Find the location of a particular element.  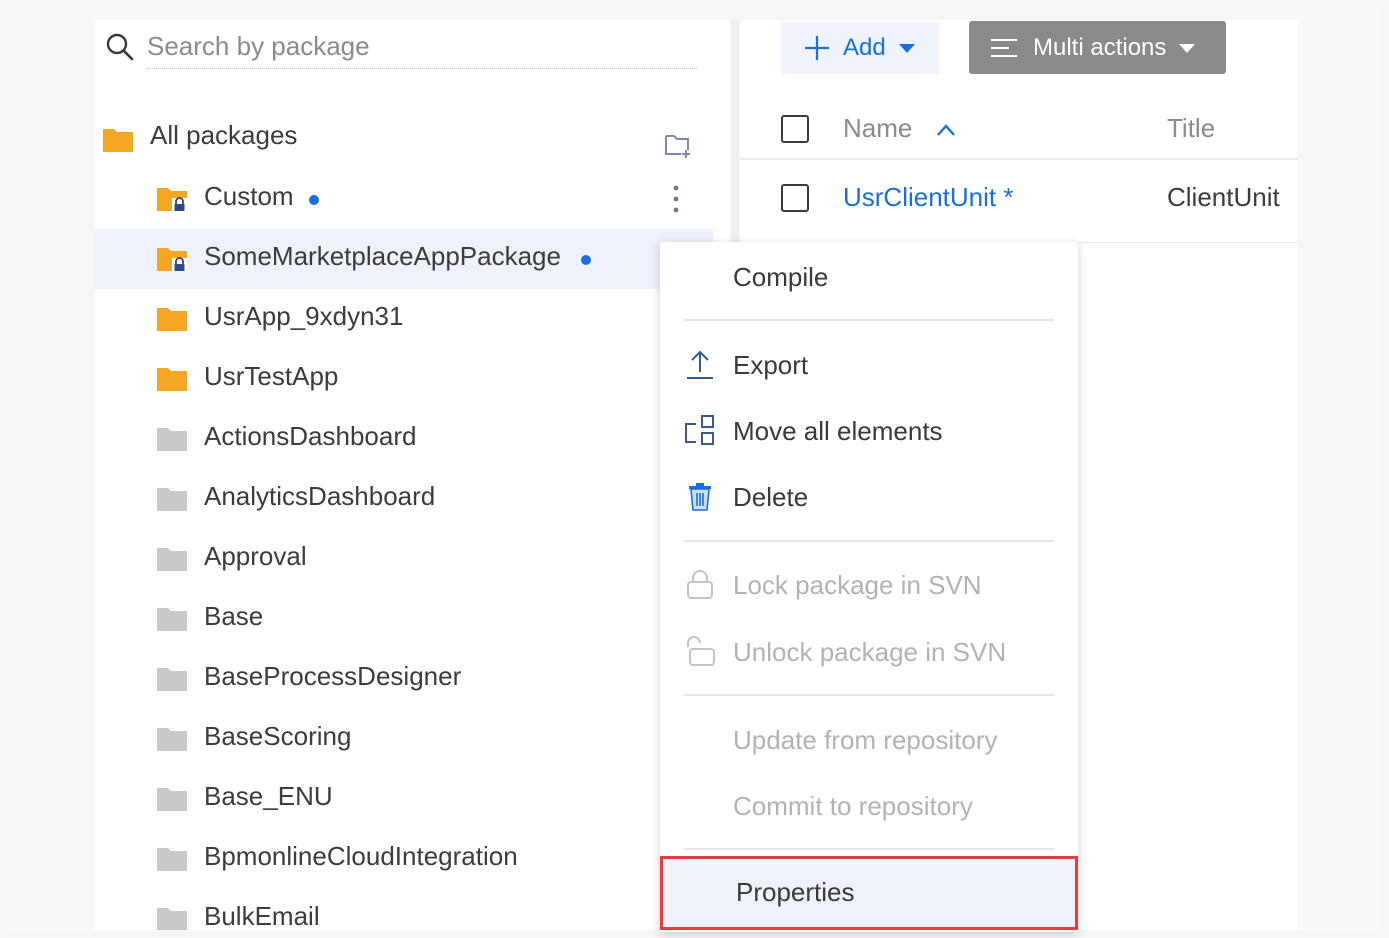

tree-item: Approval is located at coordinates (412, 559).